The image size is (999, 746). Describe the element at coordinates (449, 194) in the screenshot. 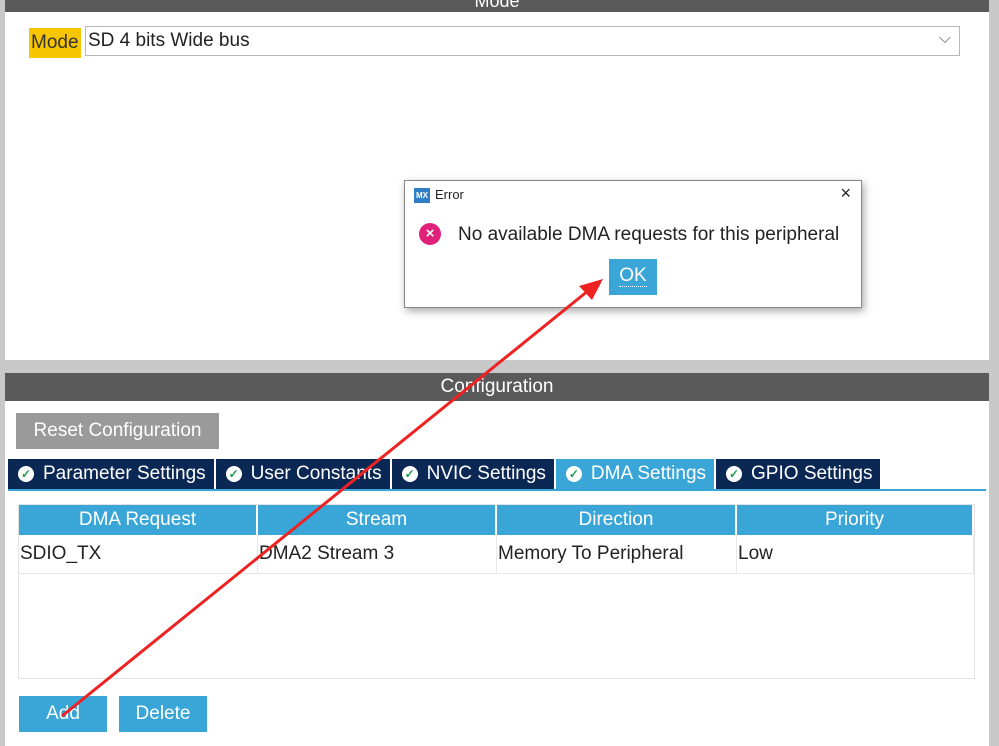

I see `dialog-title: Error` at that location.